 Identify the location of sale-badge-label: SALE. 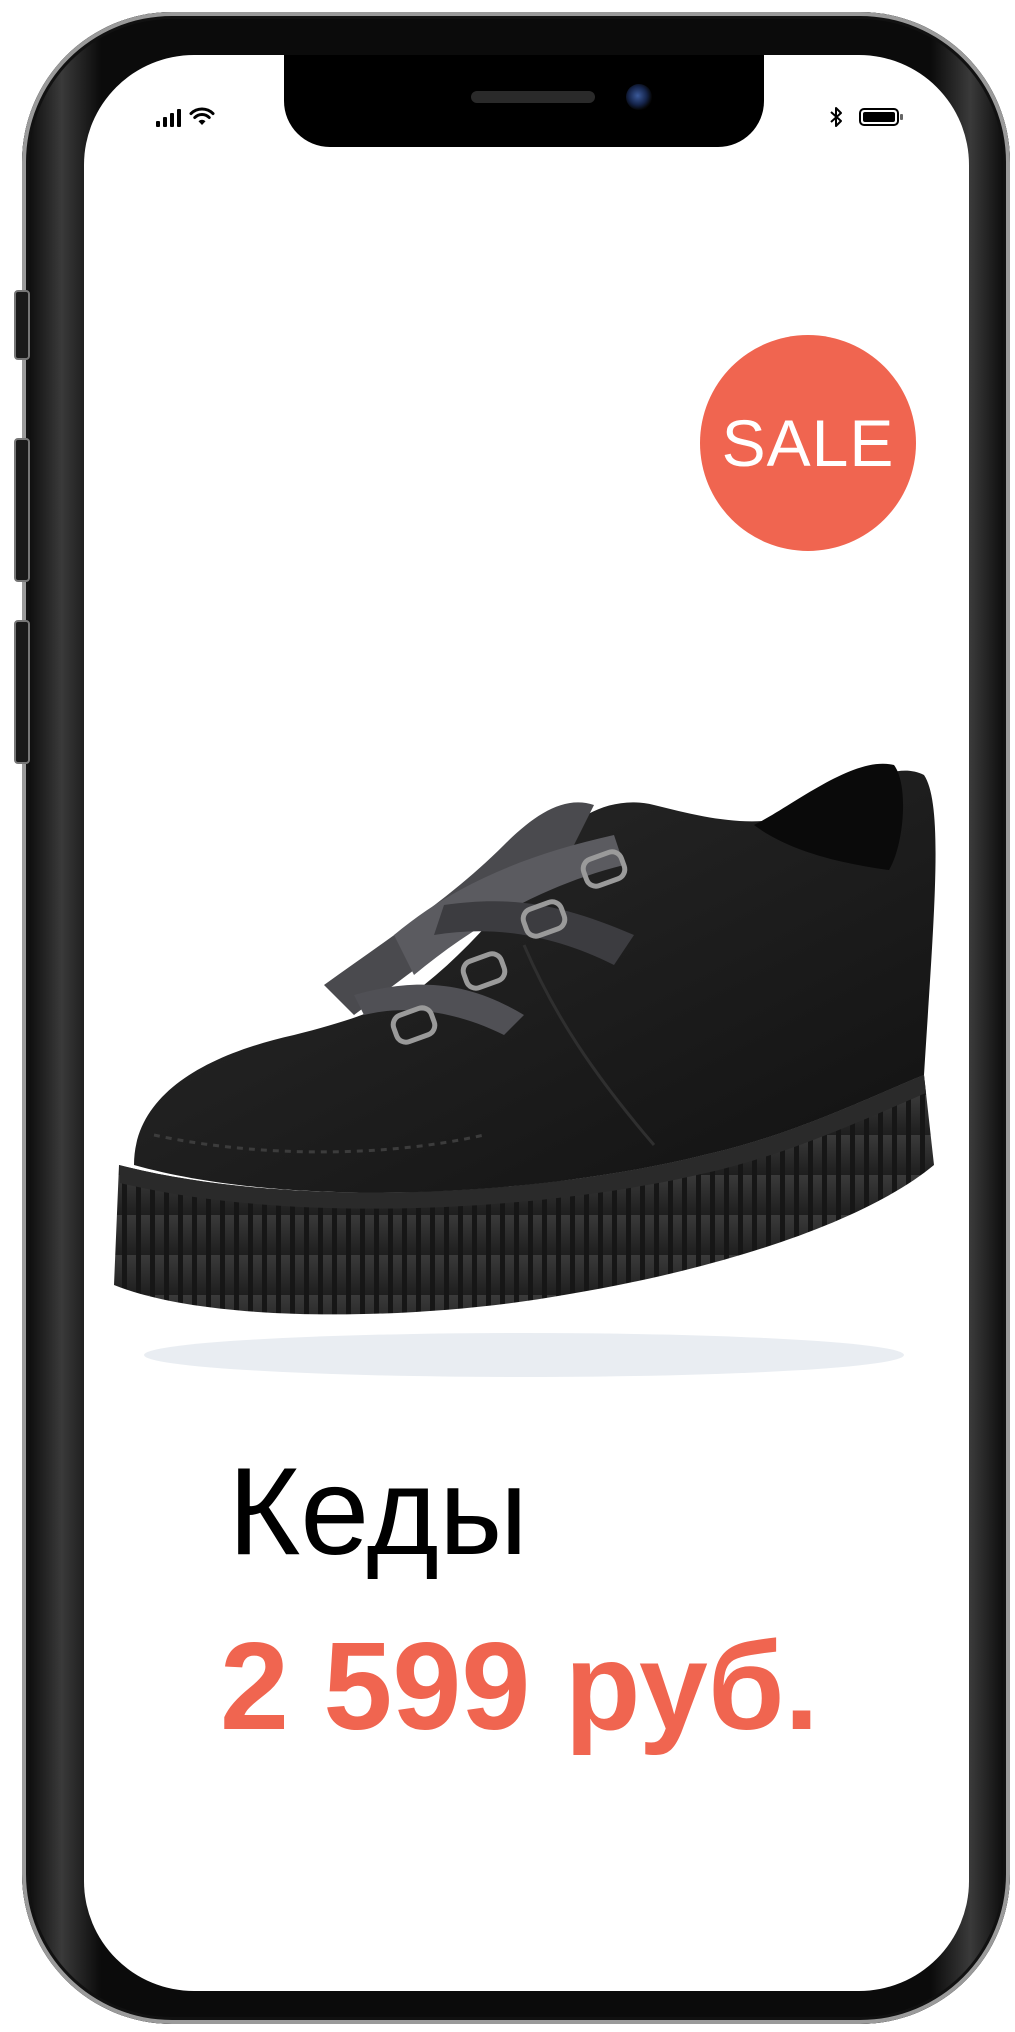
(808, 443).